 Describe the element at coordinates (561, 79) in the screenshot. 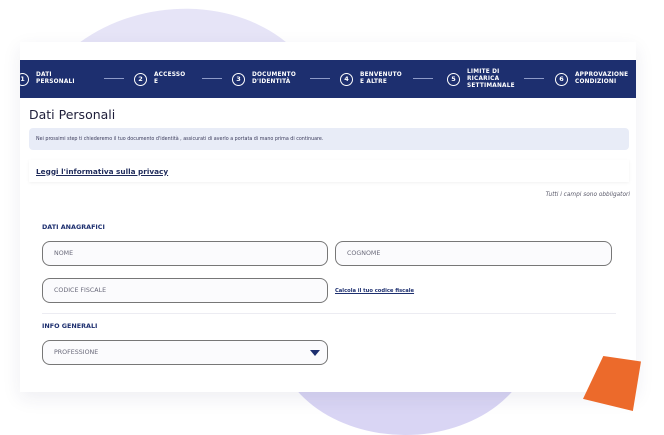

I see `step-number: 6` at that location.